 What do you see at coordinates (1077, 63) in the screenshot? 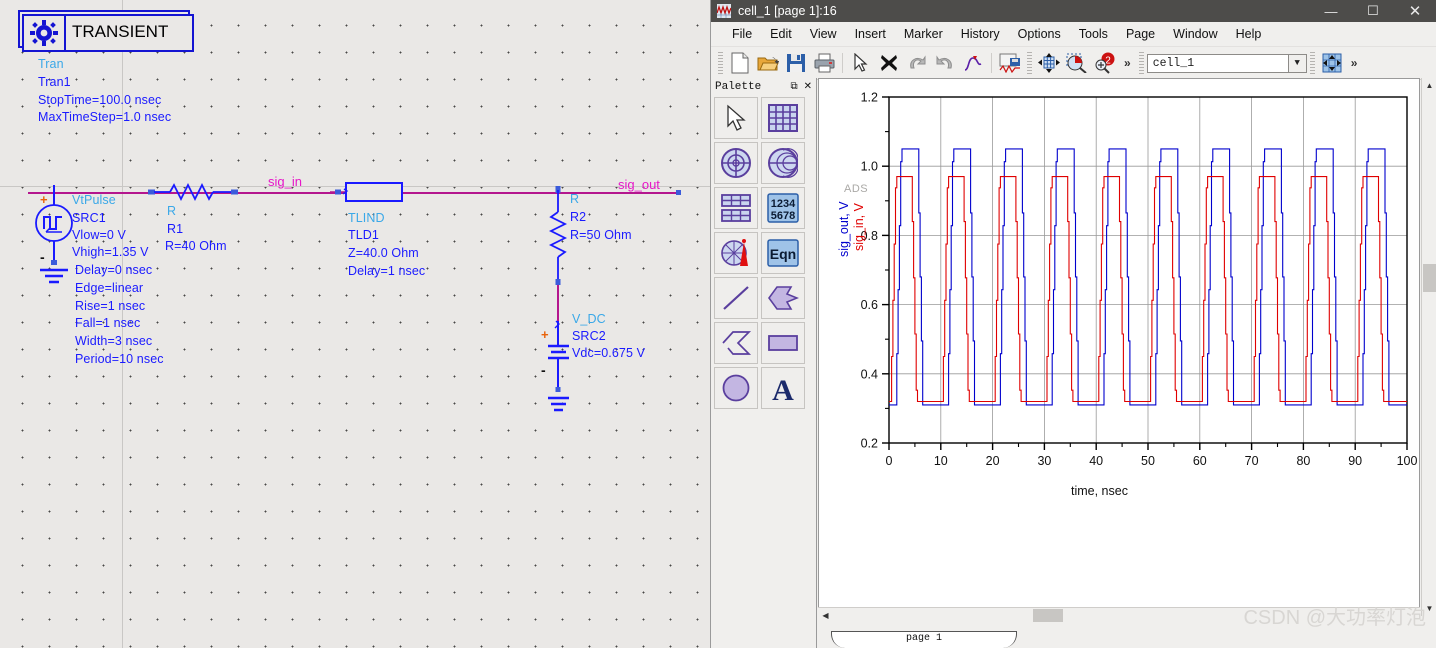
I see `zoom-area-icon` at bounding box center [1077, 63].